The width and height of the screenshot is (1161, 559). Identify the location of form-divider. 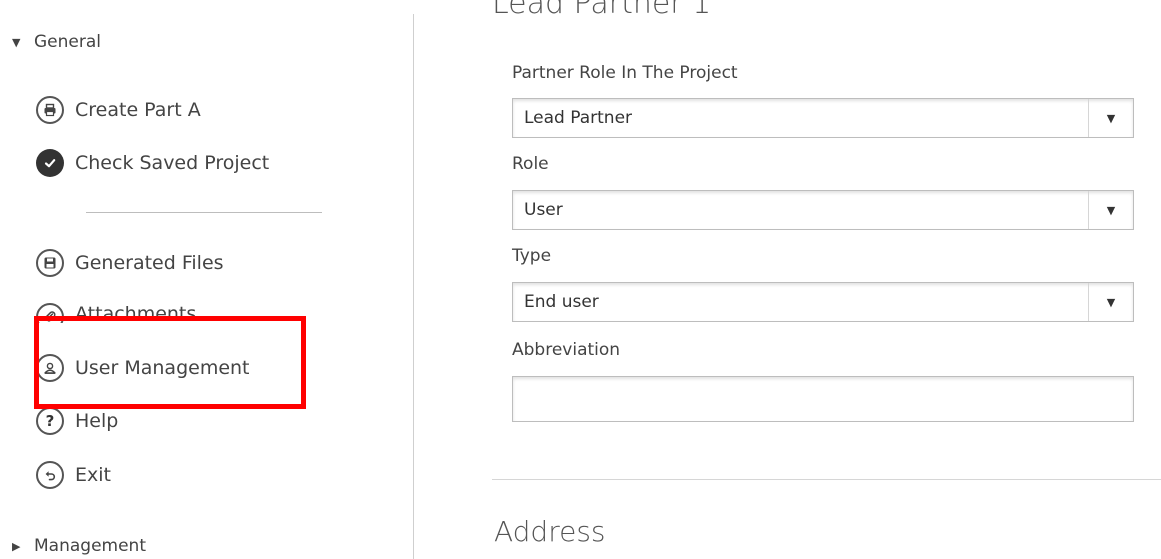
(826, 479).